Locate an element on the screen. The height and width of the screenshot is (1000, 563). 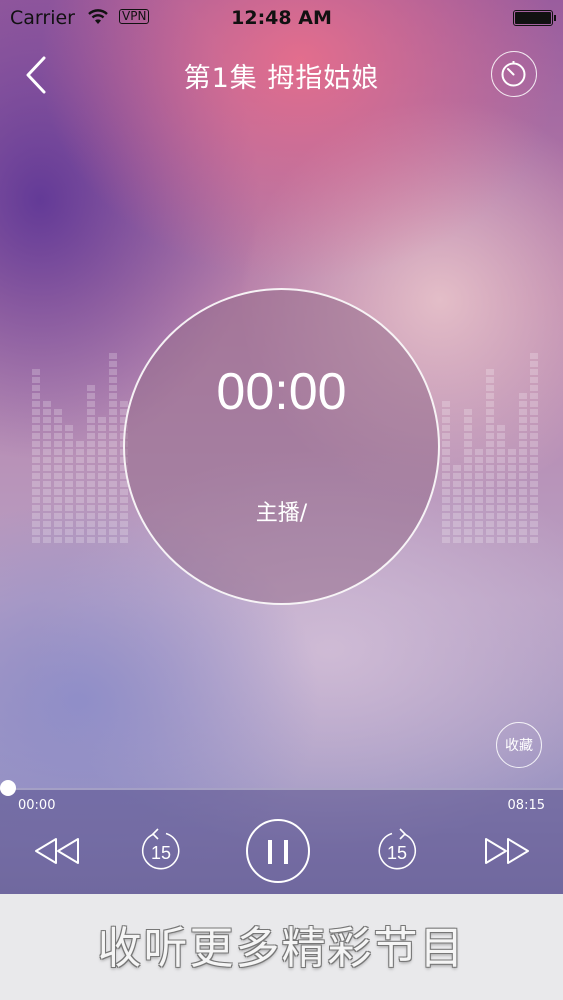
sleep-timer-icon is located at coordinates (513, 74).